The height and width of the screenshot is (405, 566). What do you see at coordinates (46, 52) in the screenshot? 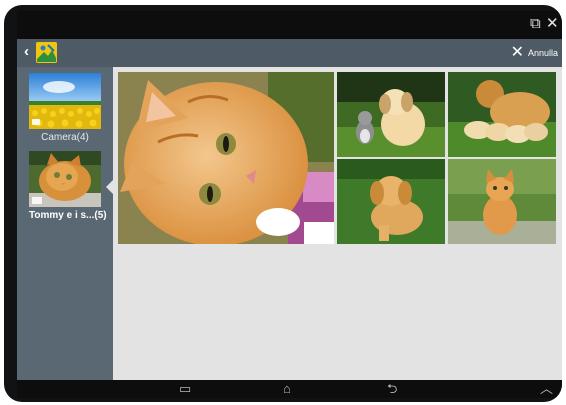
I see `gallery-app-icon` at bounding box center [46, 52].